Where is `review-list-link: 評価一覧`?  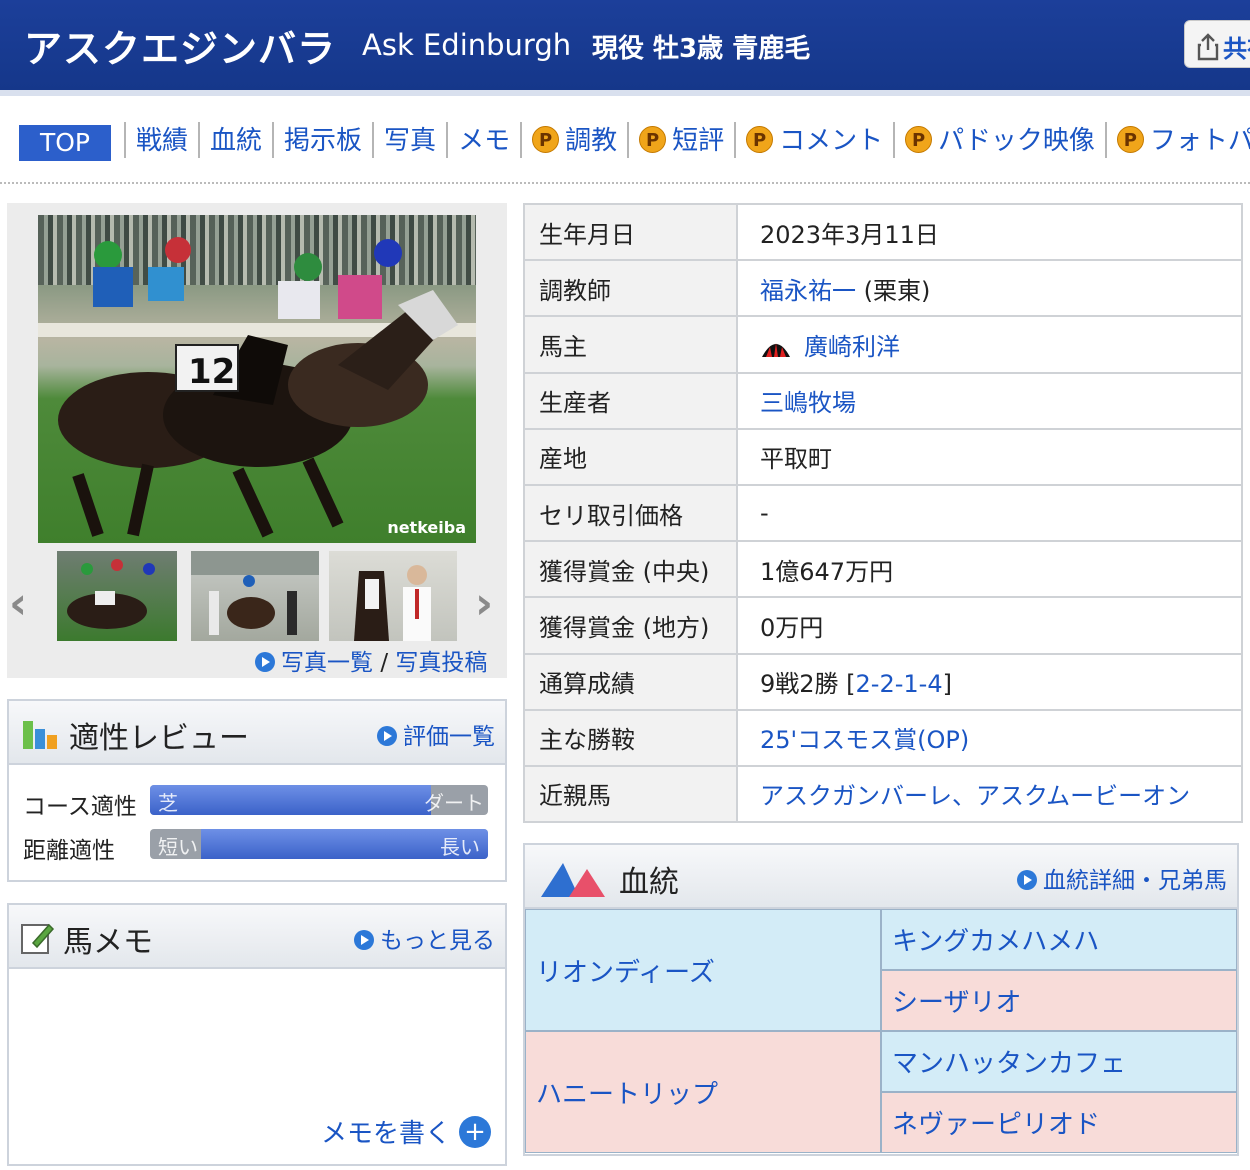
review-list-link: 評価一覧 is located at coordinates (436, 734).